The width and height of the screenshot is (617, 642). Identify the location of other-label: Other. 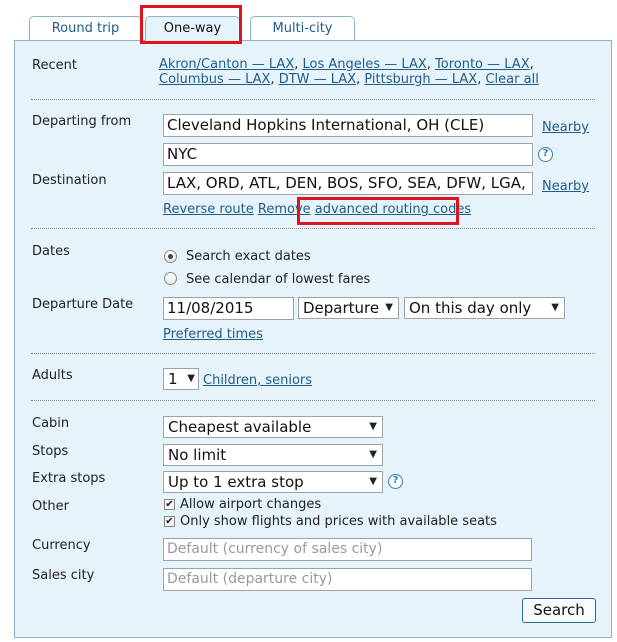
(50, 506).